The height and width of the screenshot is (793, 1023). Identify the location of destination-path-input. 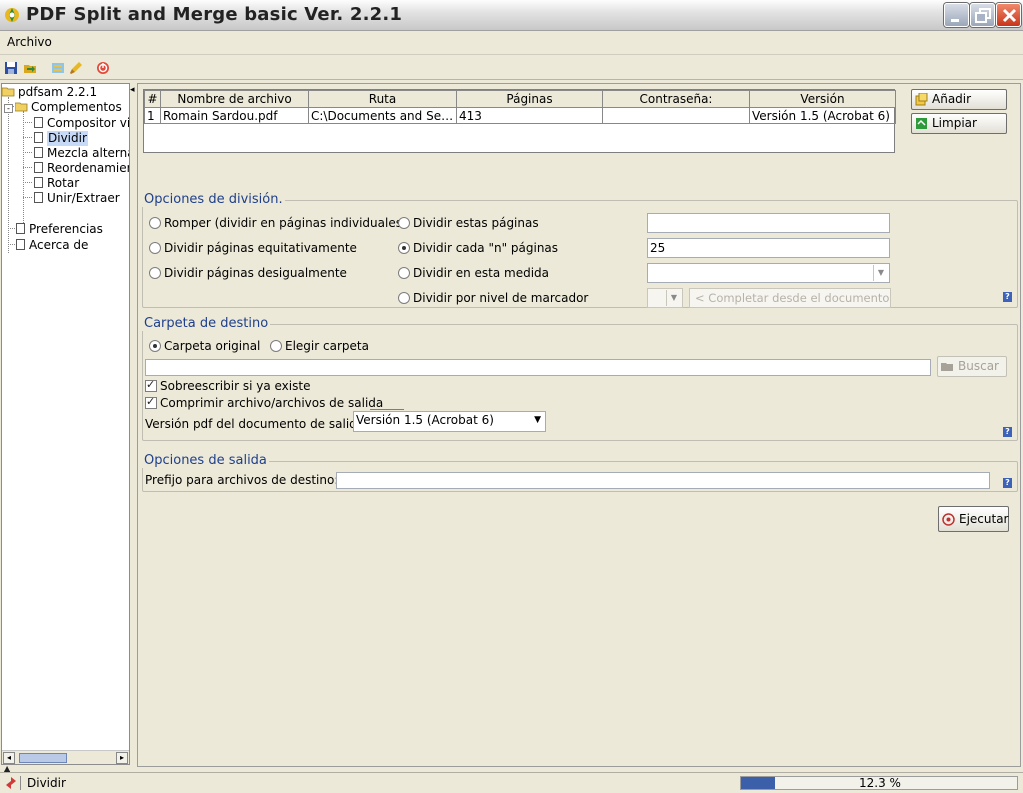
(538, 367).